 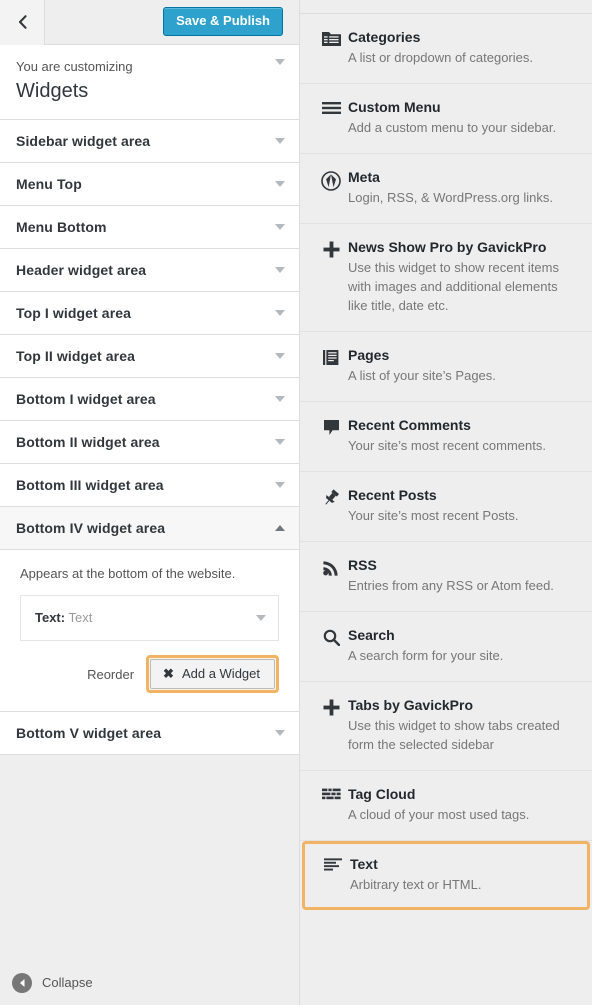 What do you see at coordinates (416, 885) in the screenshot?
I see `widget-description: Arbitrary text or HTML.` at bounding box center [416, 885].